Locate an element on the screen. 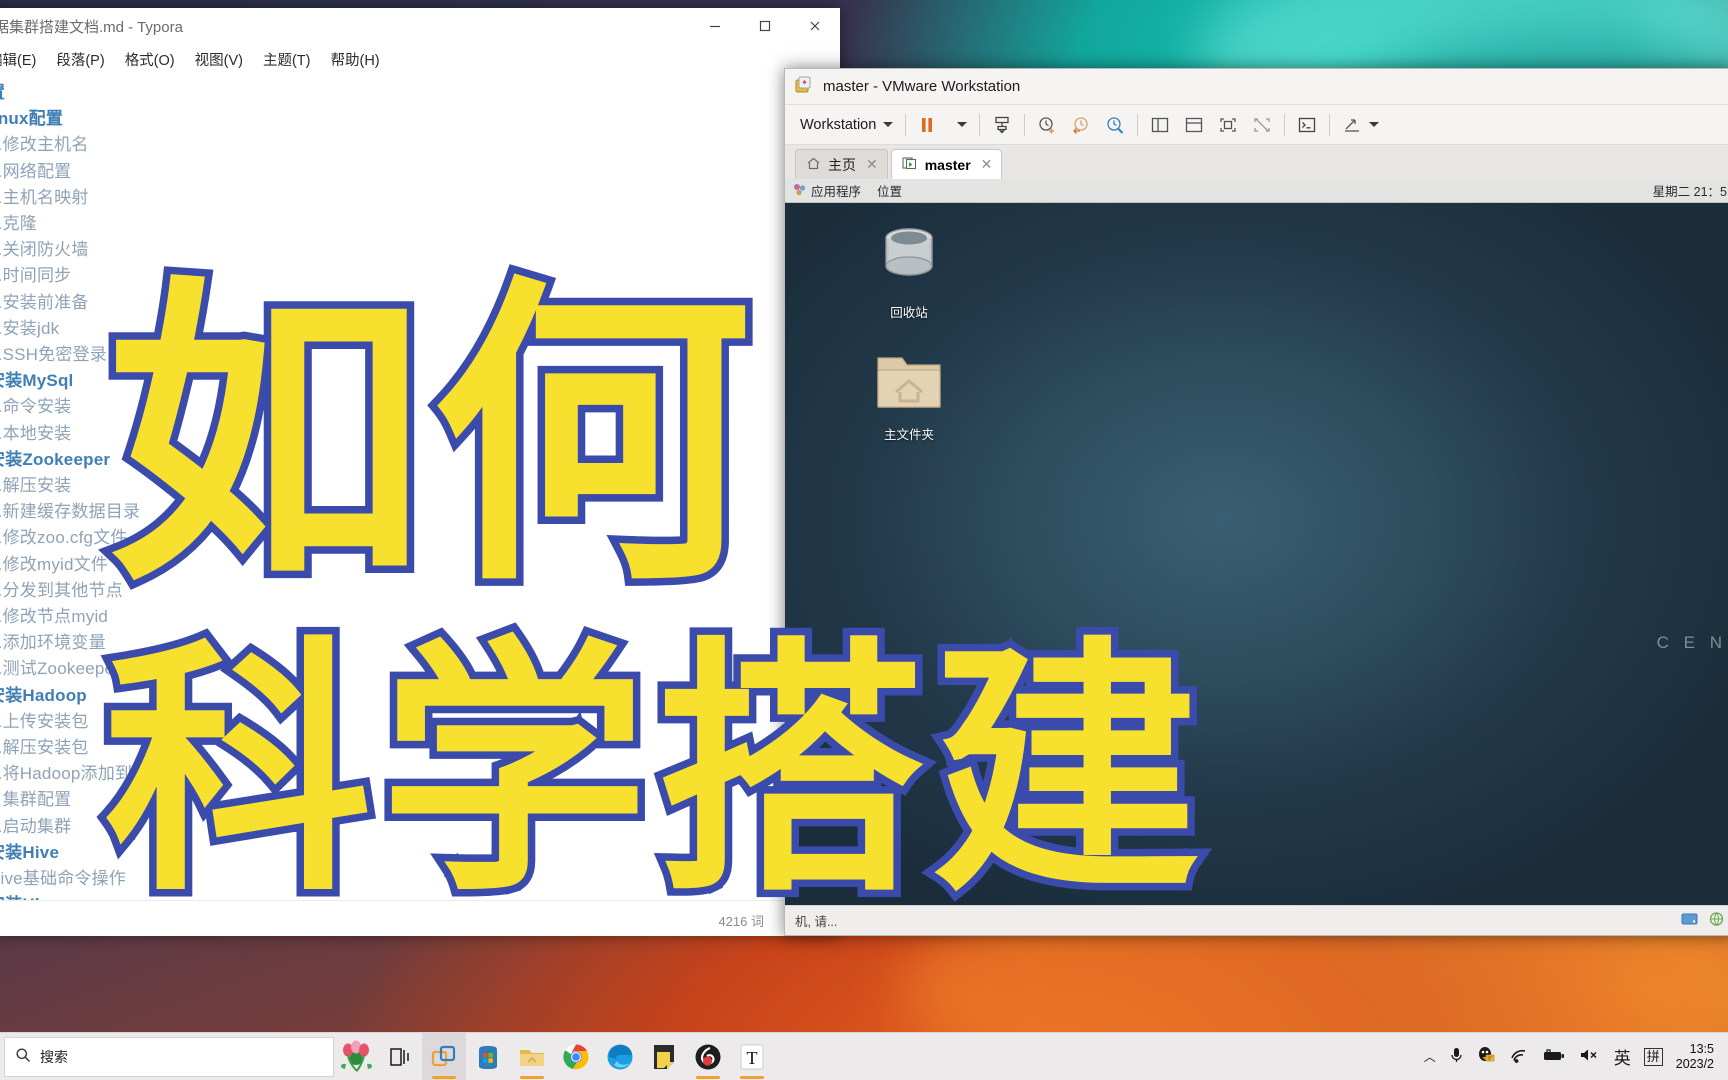 This screenshot has height=1080, width=1728. network-status-icon is located at coordinates (1716, 920).